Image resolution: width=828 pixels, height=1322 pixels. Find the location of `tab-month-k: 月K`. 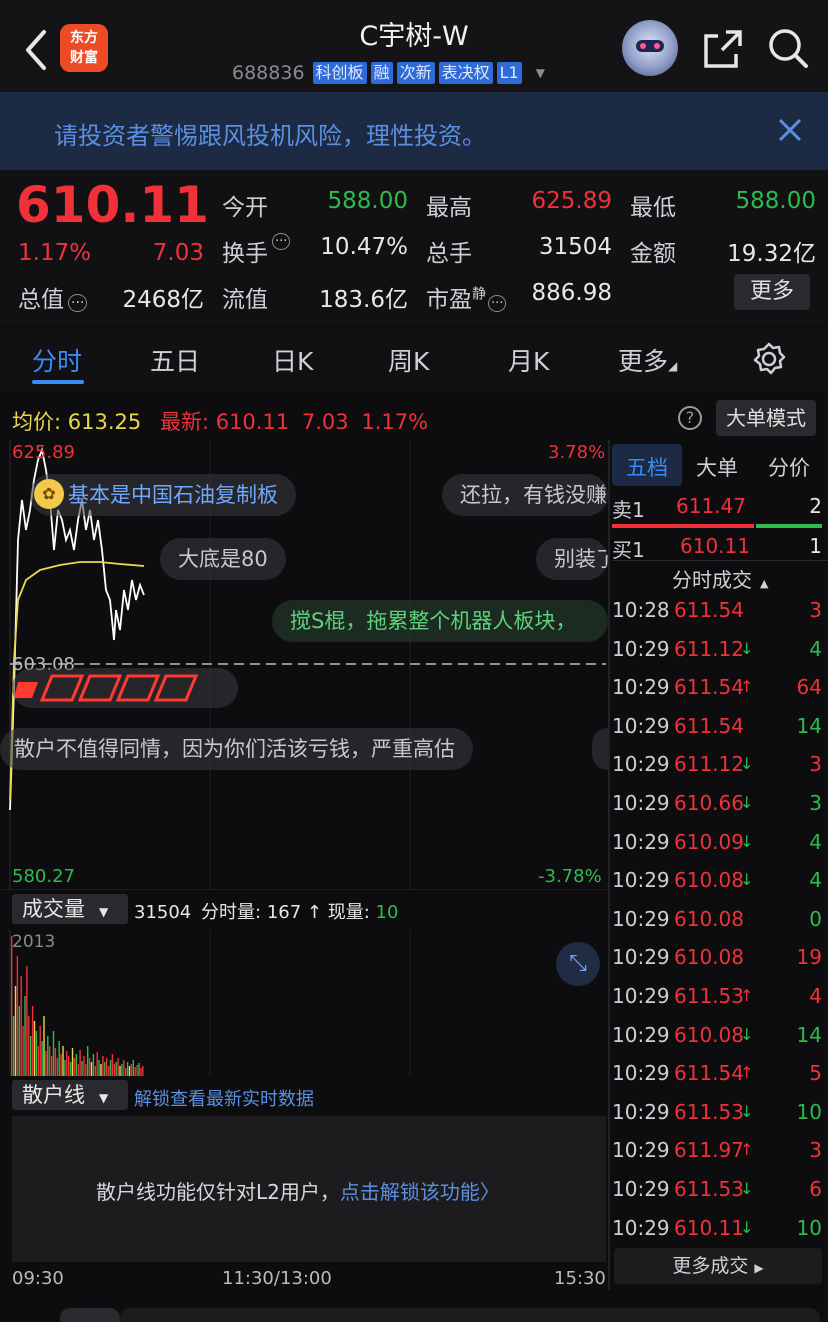

tab-month-k: 月K is located at coordinates (528, 360).